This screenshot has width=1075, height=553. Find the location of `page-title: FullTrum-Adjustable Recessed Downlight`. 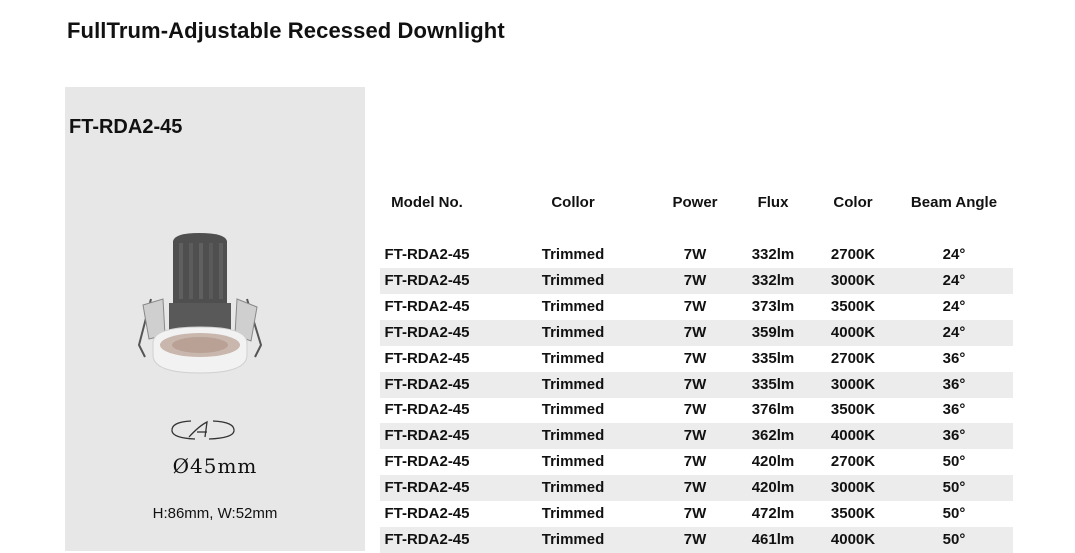

page-title: FullTrum-Adjustable Recessed Downlight is located at coordinates (286, 30).